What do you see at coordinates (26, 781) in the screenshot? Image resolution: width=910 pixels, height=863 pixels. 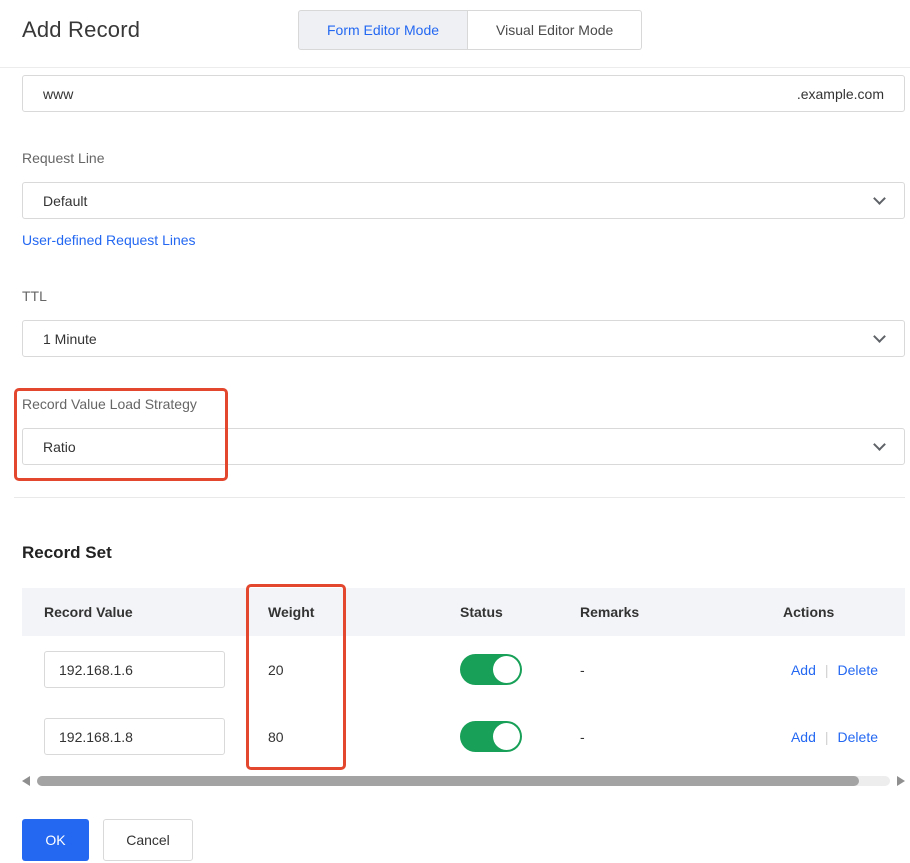 I see `scroll-left-arrow-icon` at bounding box center [26, 781].